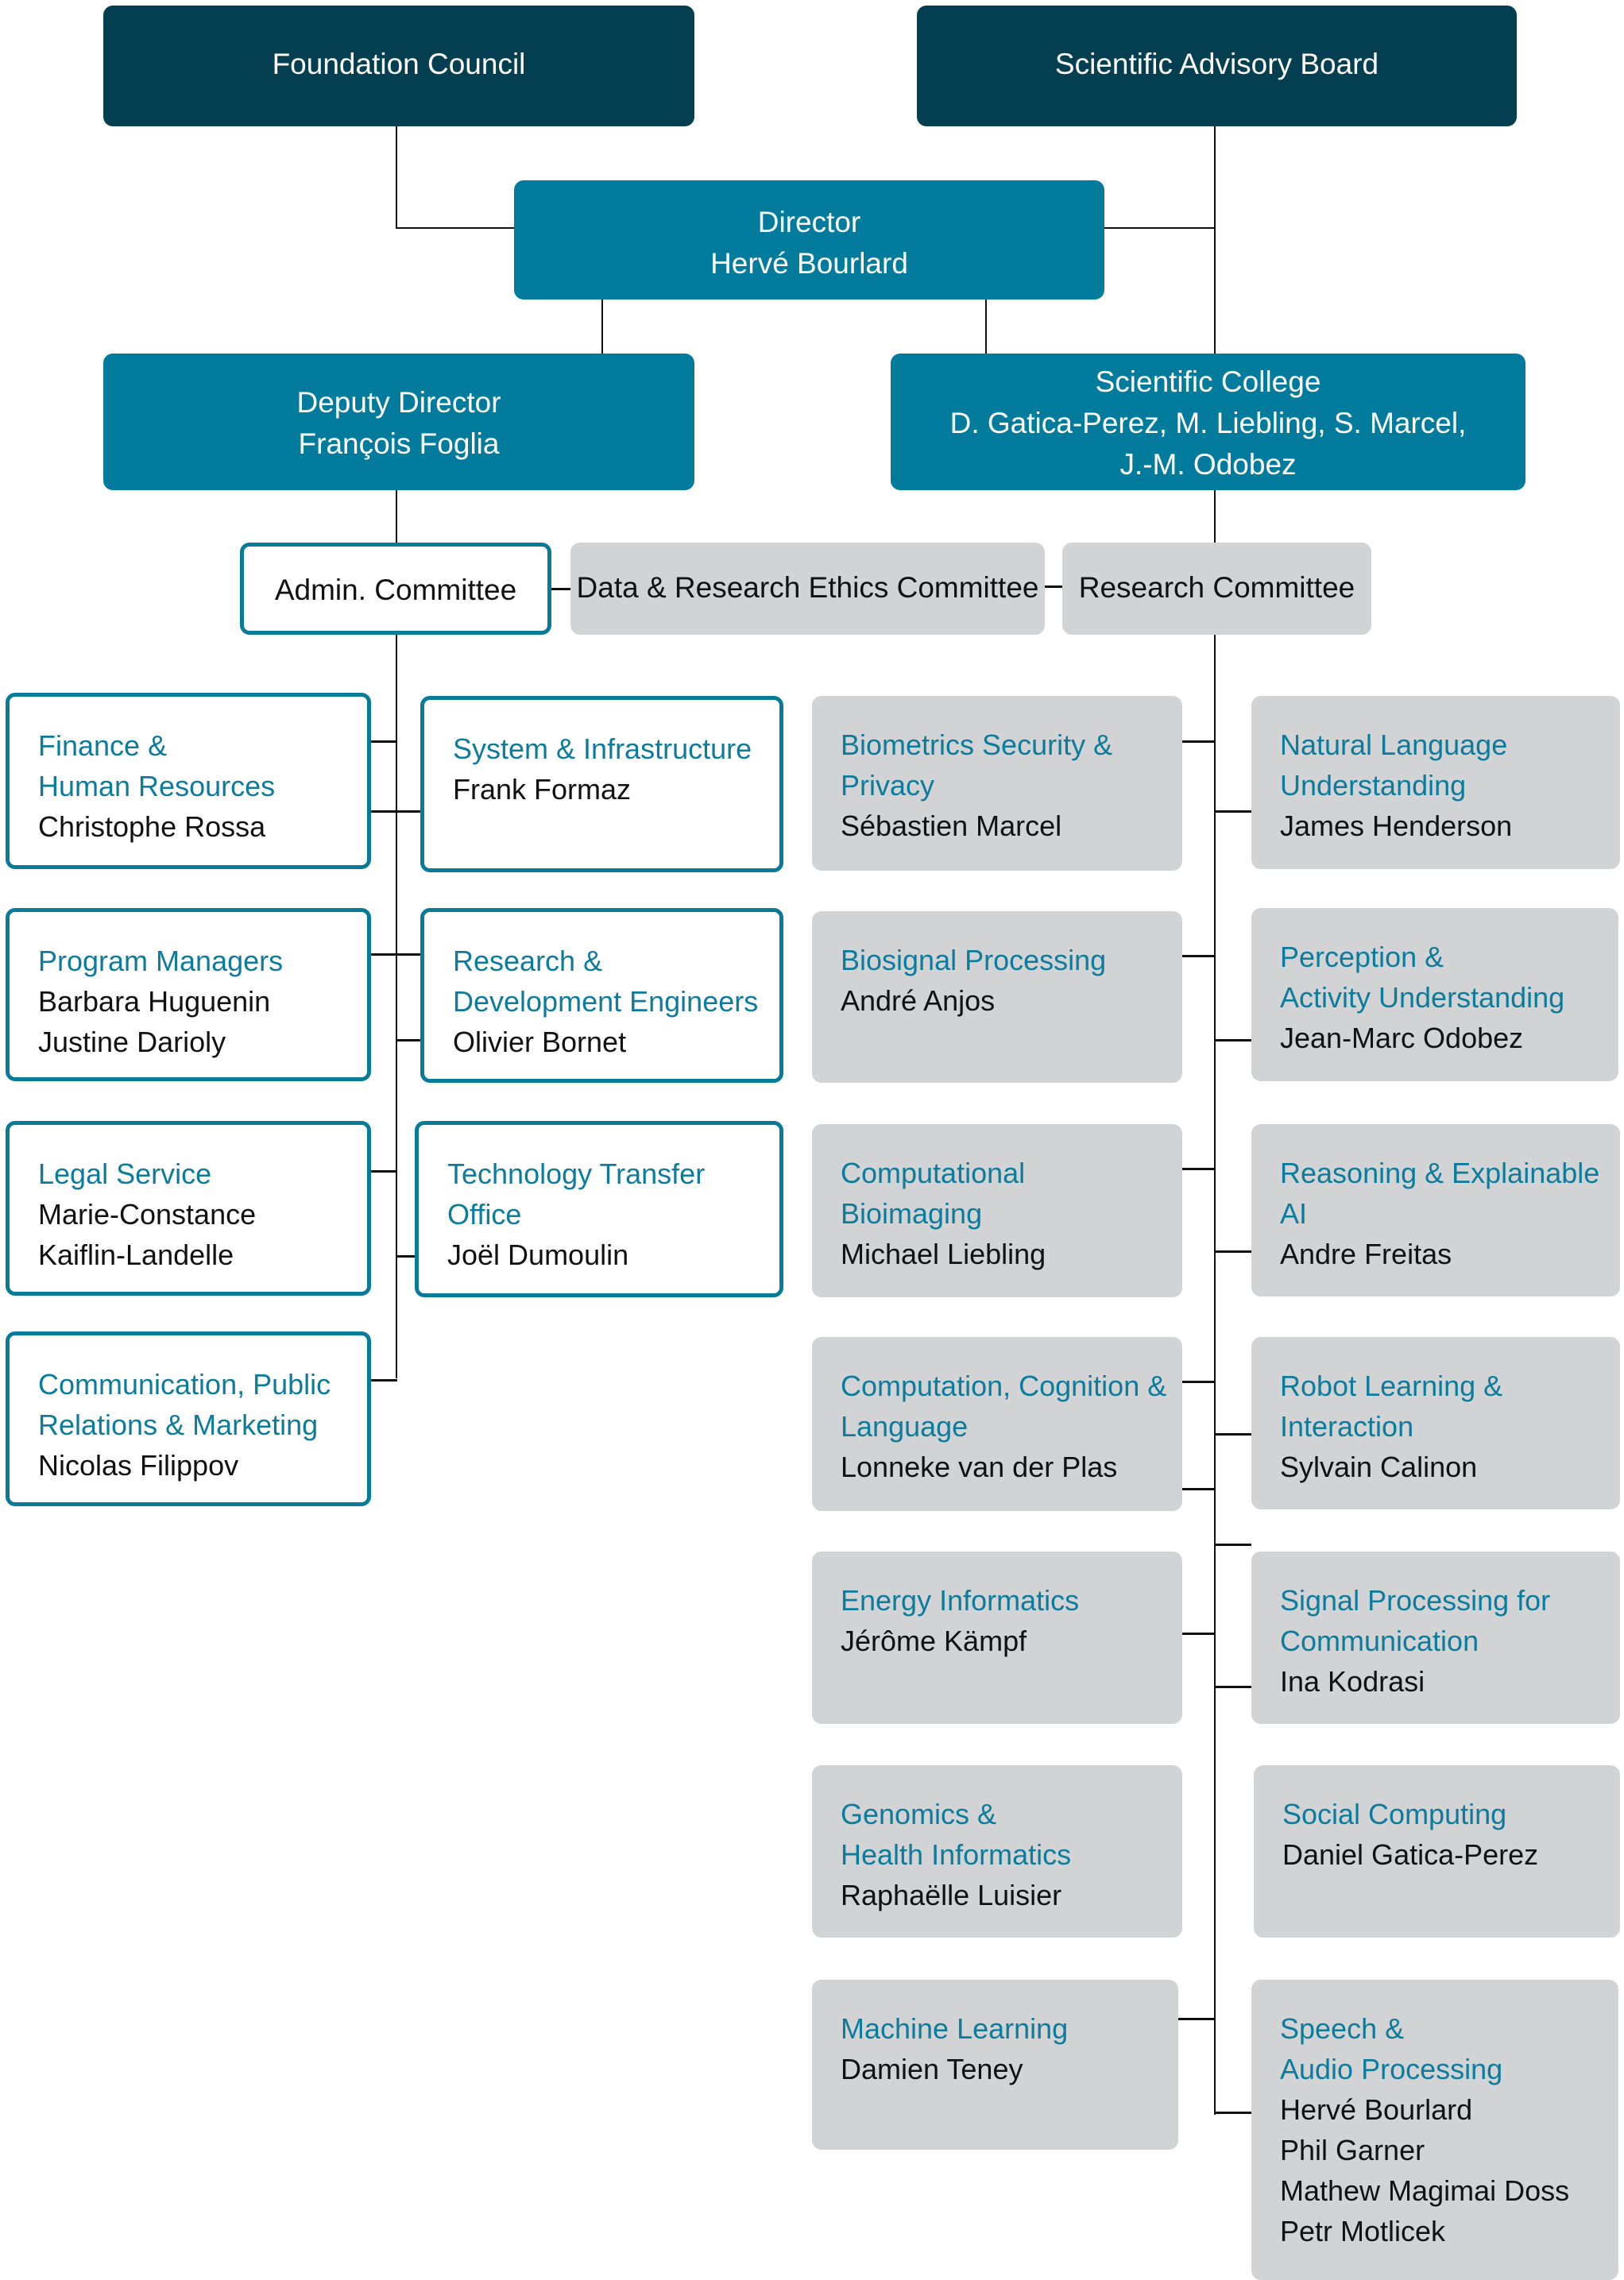 Image resolution: width=1624 pixels, height=2280 pixels. Describe the element at coordinates (974, 960) in the screenshot. I see `research-group-title: Biosignal Processing` at that location.